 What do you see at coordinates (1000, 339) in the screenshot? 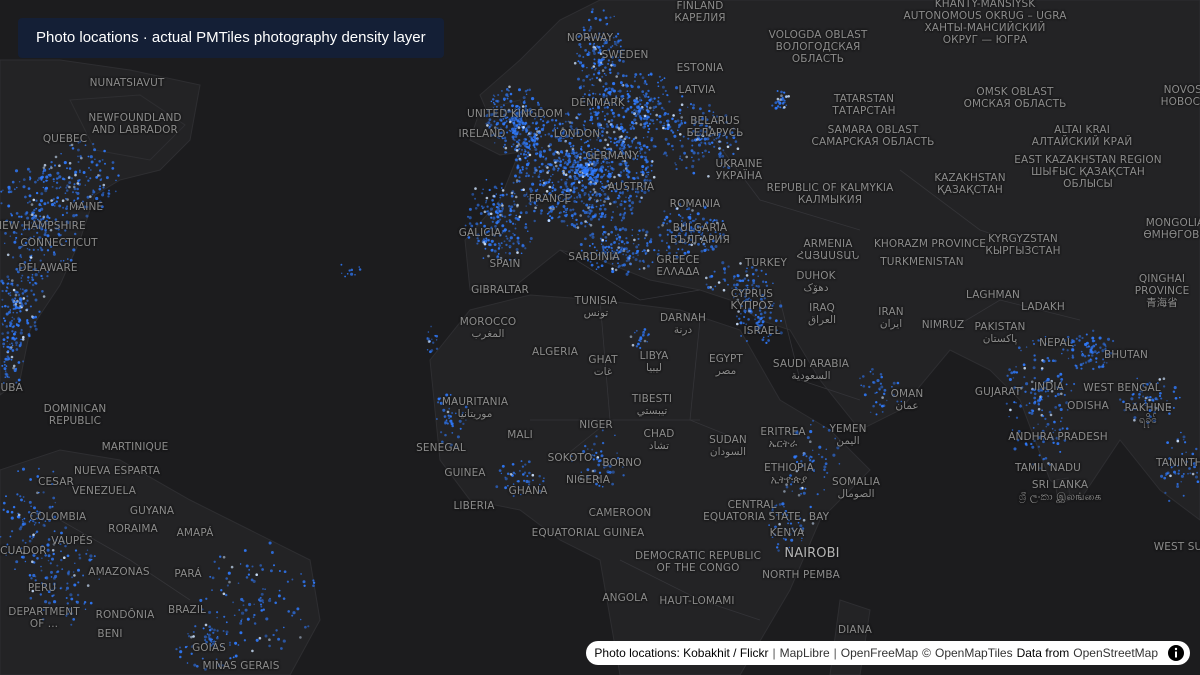
I see `label-line: پاکستان` at bounding box center [1000, 339].